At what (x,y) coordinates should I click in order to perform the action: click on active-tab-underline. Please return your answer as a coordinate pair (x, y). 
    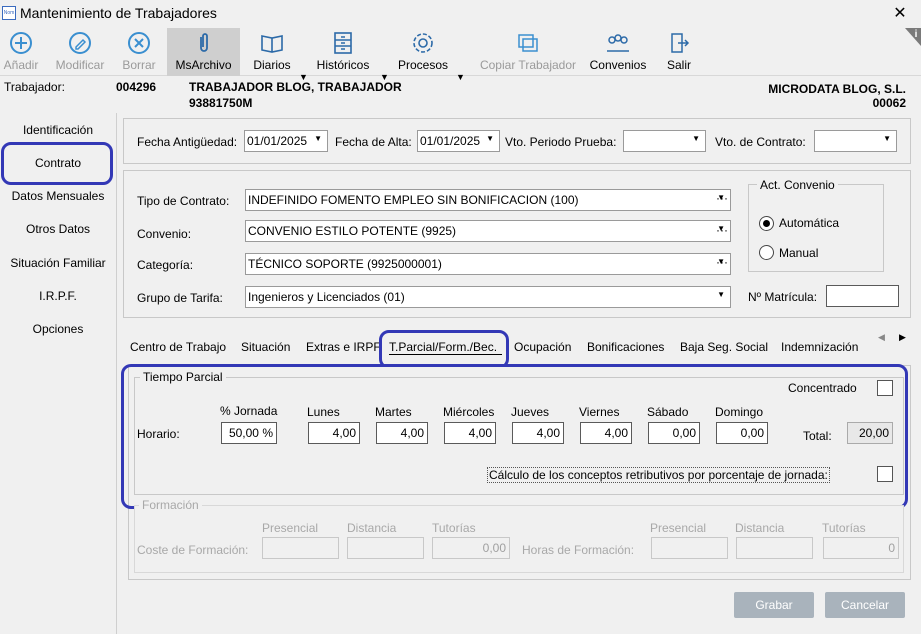
    Looking at the image, I should click on (445, 354).